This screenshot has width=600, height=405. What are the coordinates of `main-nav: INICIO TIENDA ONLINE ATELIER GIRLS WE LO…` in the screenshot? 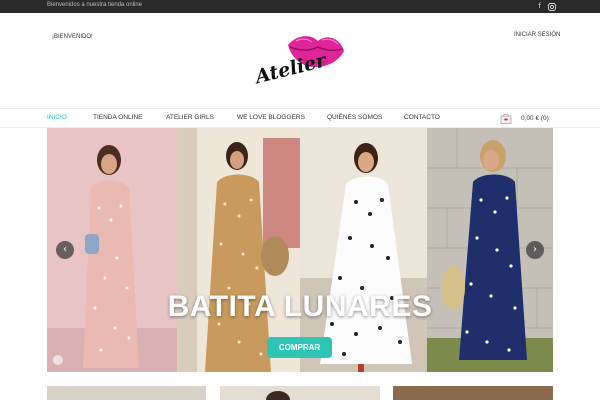 It's located at (300, 118).